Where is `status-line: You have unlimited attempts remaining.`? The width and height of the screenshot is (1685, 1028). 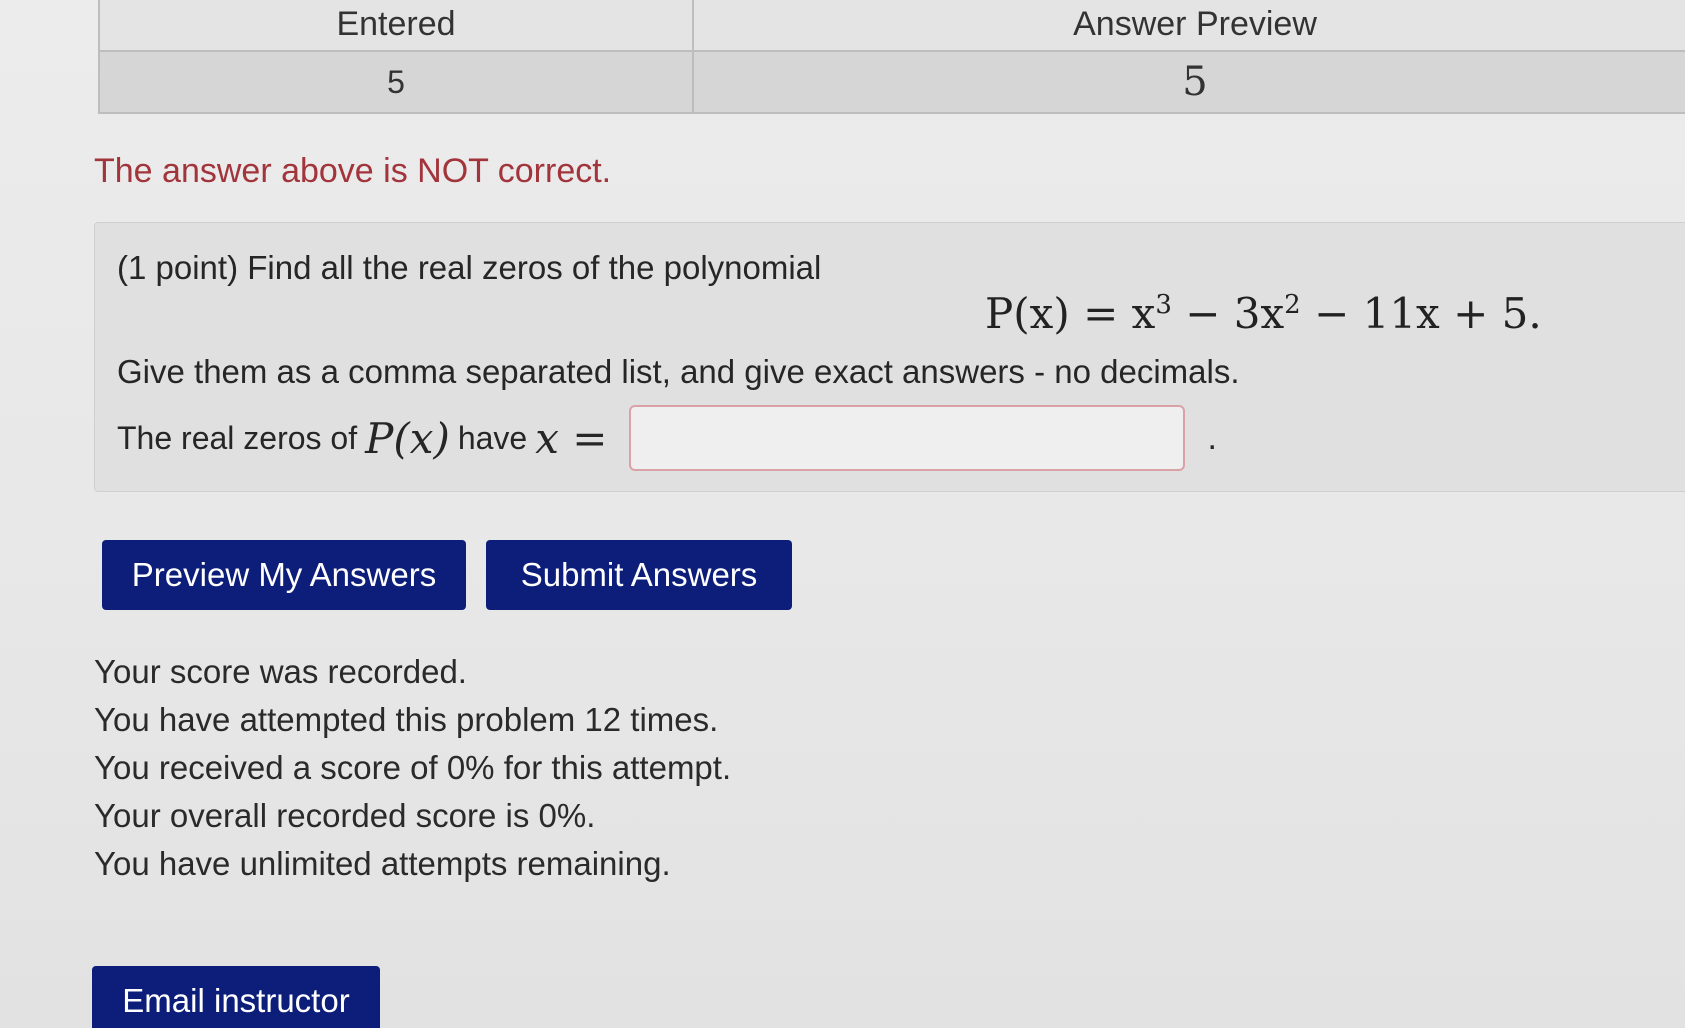
status-line: You have unlimited attempts remaining. is located at coordinates (382, 863).